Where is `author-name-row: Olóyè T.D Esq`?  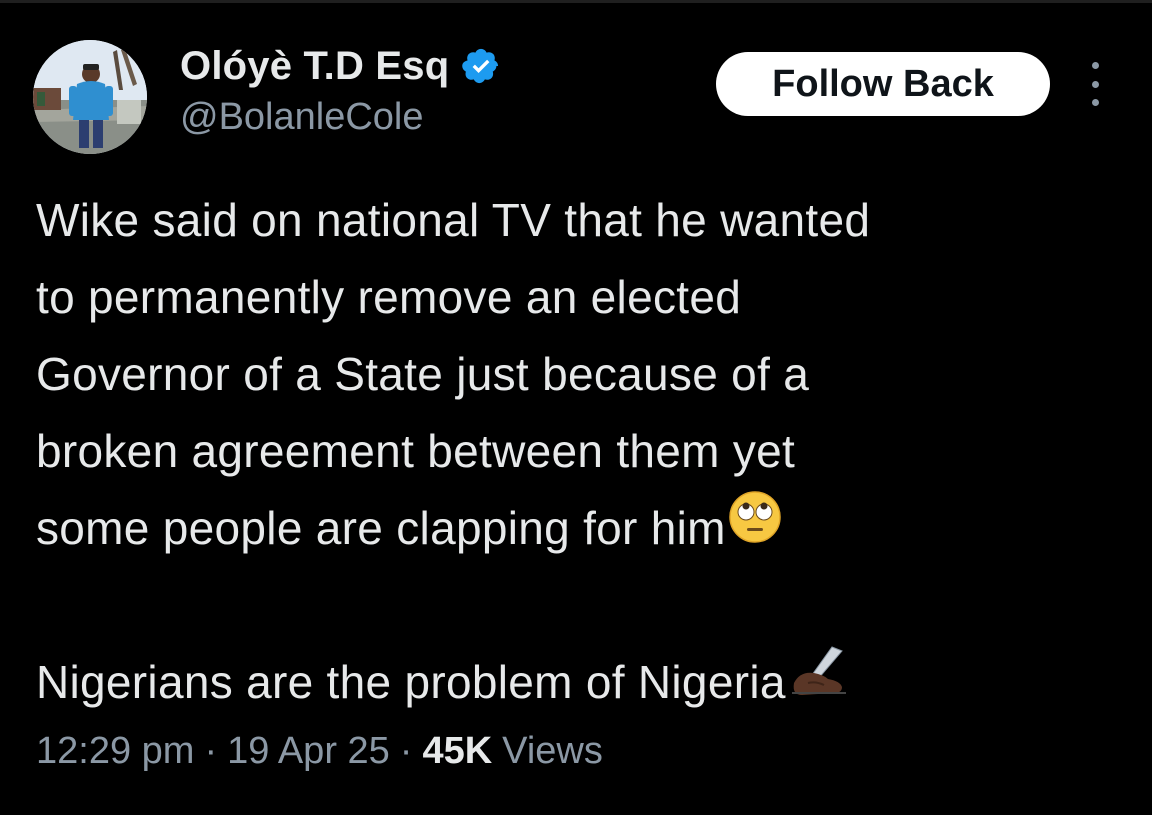 author-name-row: Olóyè T.D Esq is located at coordinates (340, 66).